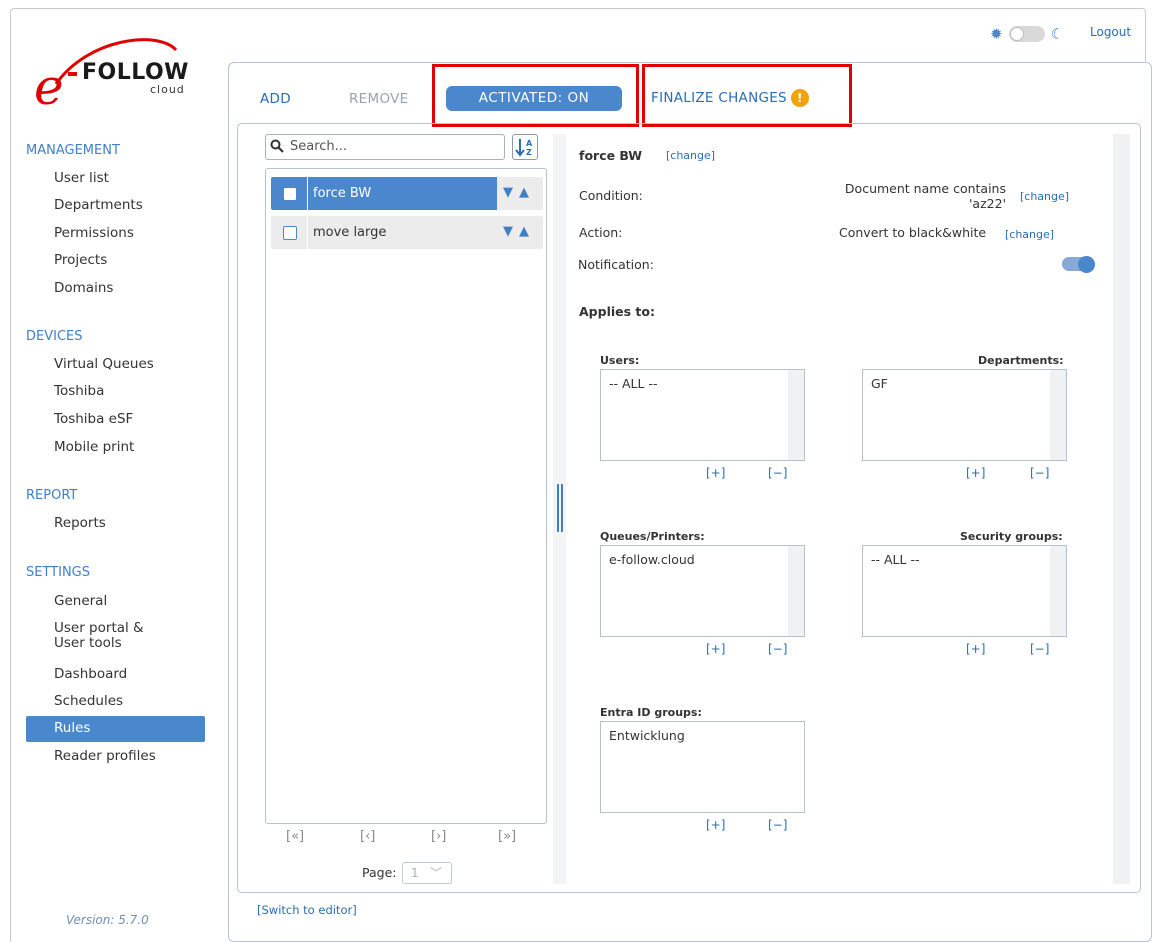 The height and width of the screenshot is (942, 1156). What do you see at coordinates (58, 572) in the screenshot?
I see `sidebar-section-settings: SETTINGS` at bounding box center [58, 572].